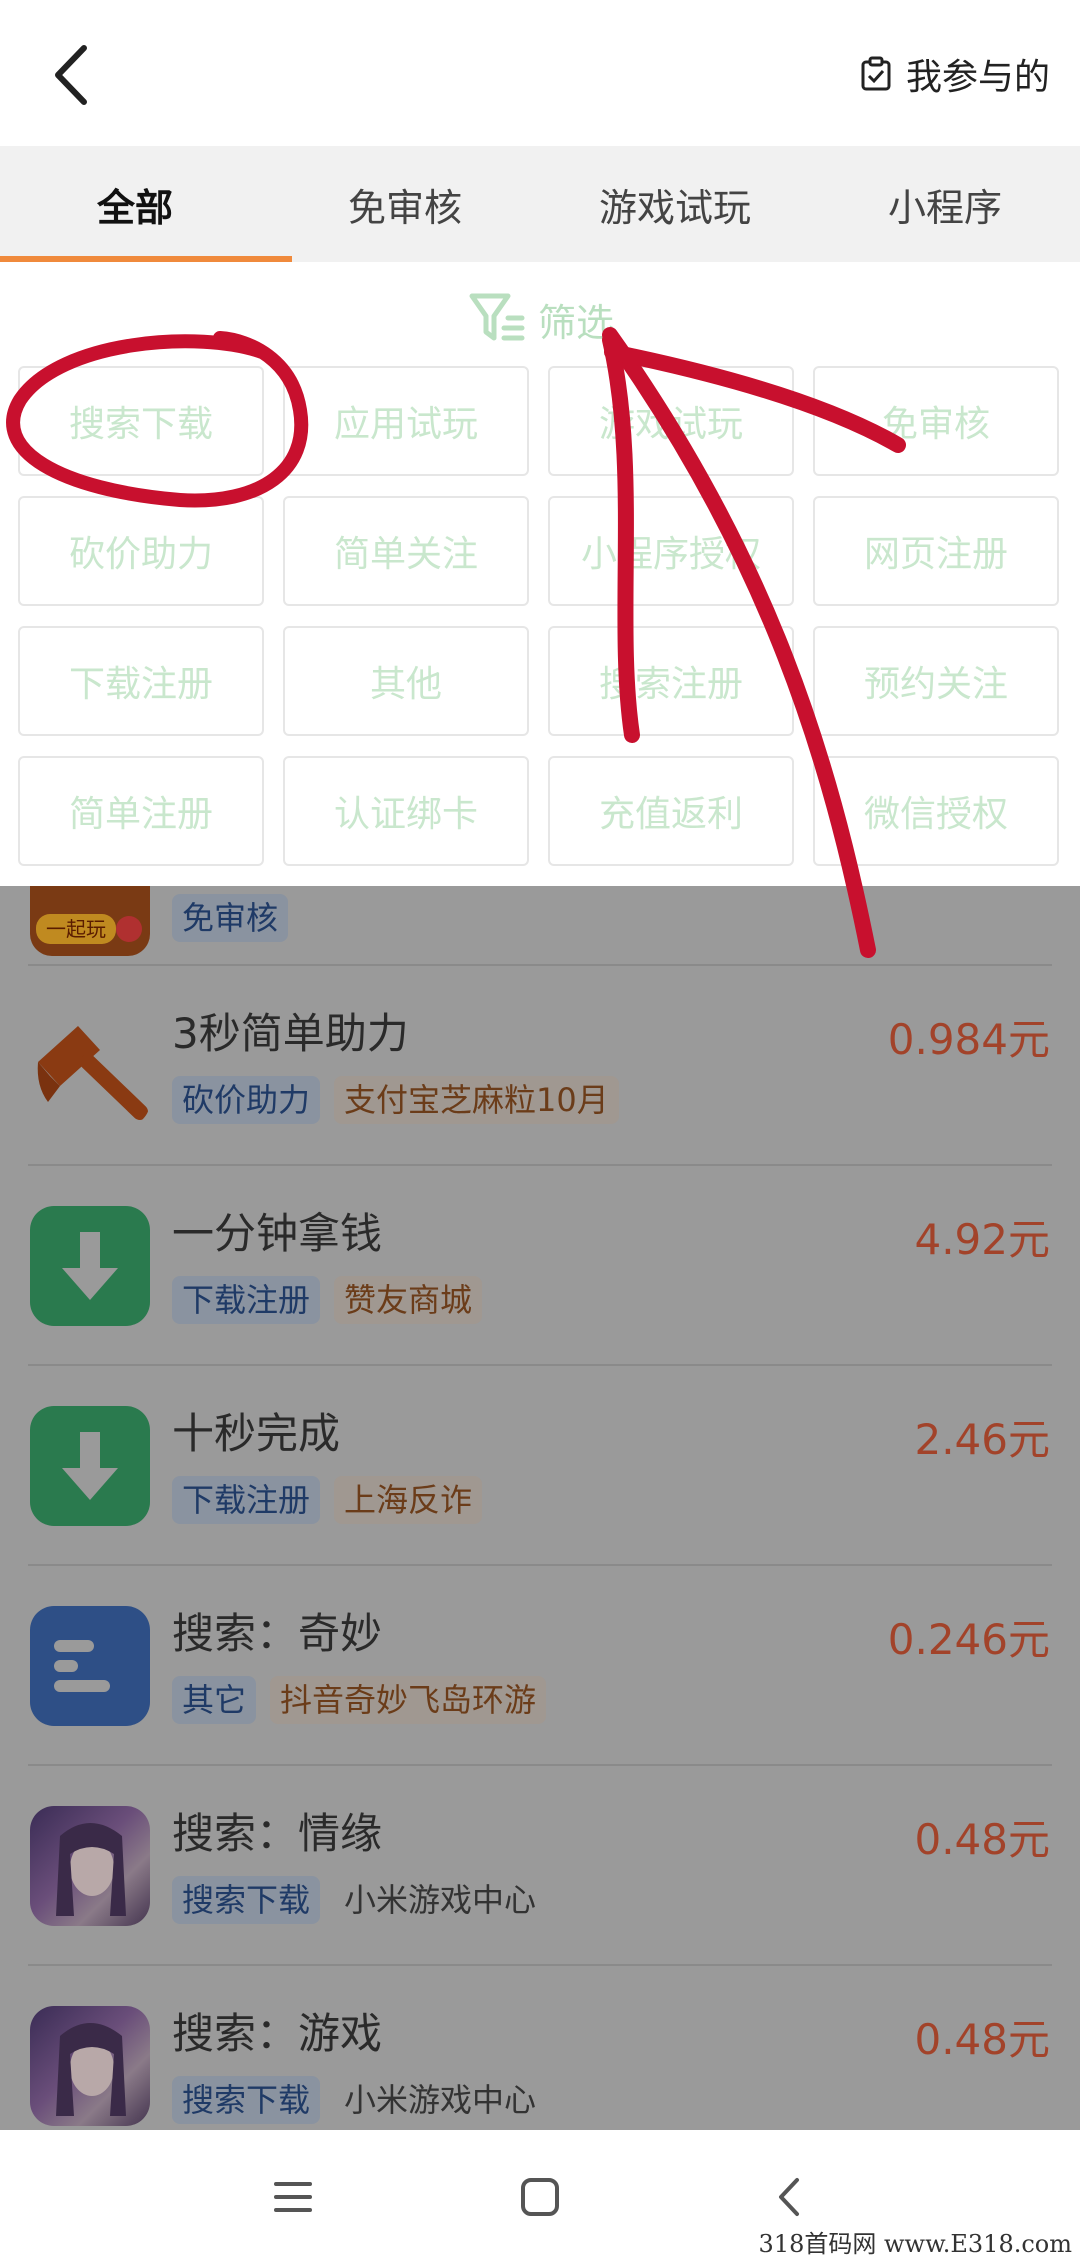 The width and height of the screenshot is (1080, 2261). What do you see at coordinates (230, 918) in the screenshot?
I see `type-tag: 免审核` at bounding box center [230, 918].